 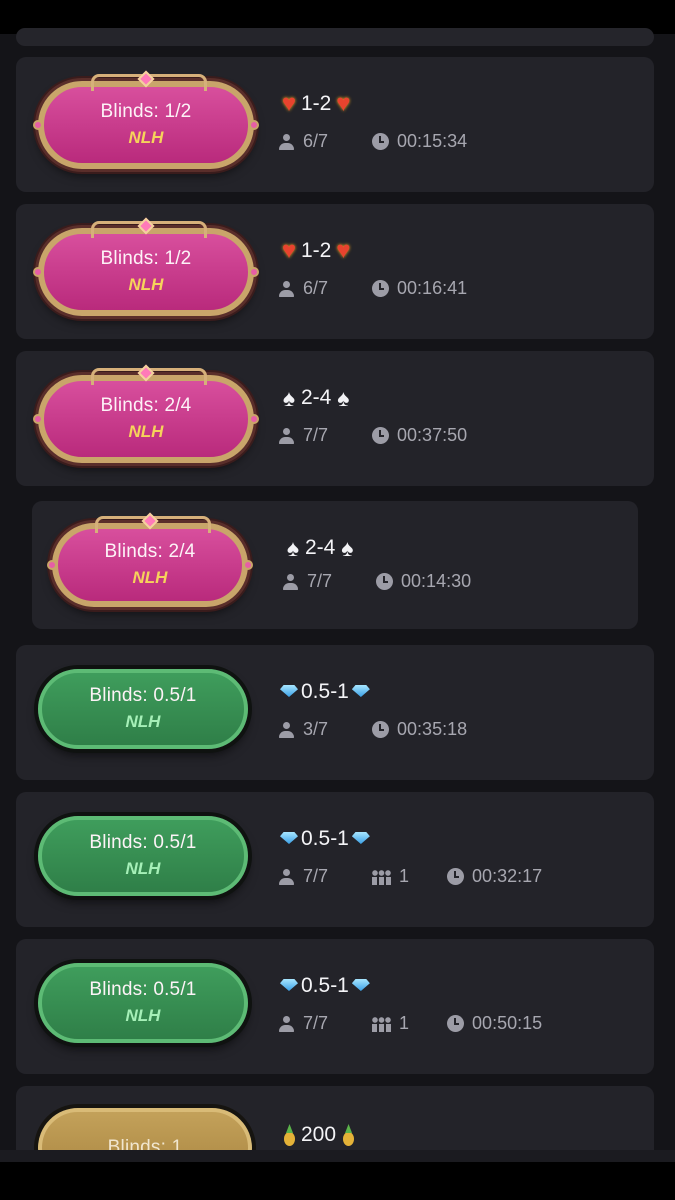 What do you see at coordinates (325, 692) in the screenshot?
I see `table-name: 0.5-1` at bounding box center [325, 692].